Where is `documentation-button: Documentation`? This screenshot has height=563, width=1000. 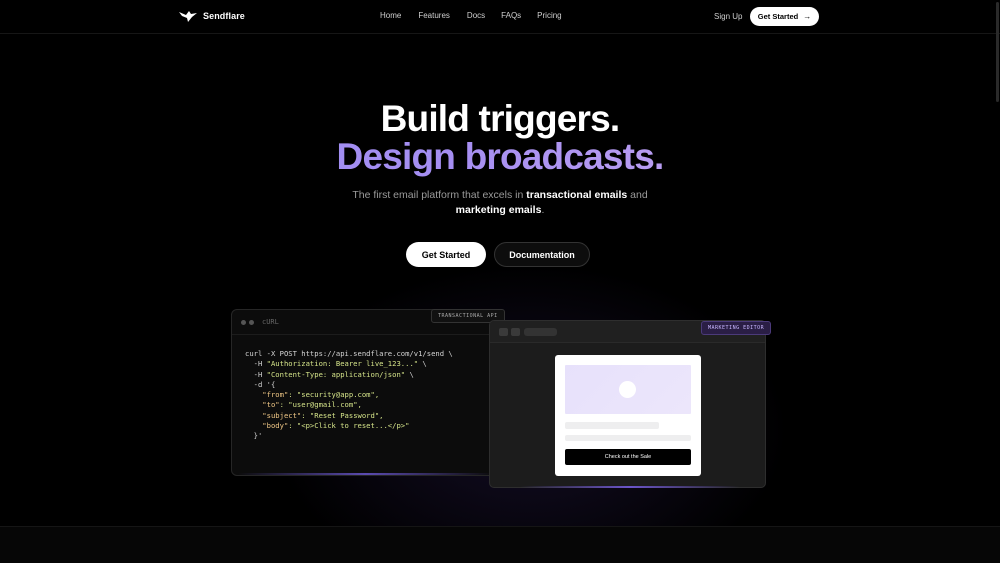 documentation-button: Documentation is located at coordinates (542, 254).